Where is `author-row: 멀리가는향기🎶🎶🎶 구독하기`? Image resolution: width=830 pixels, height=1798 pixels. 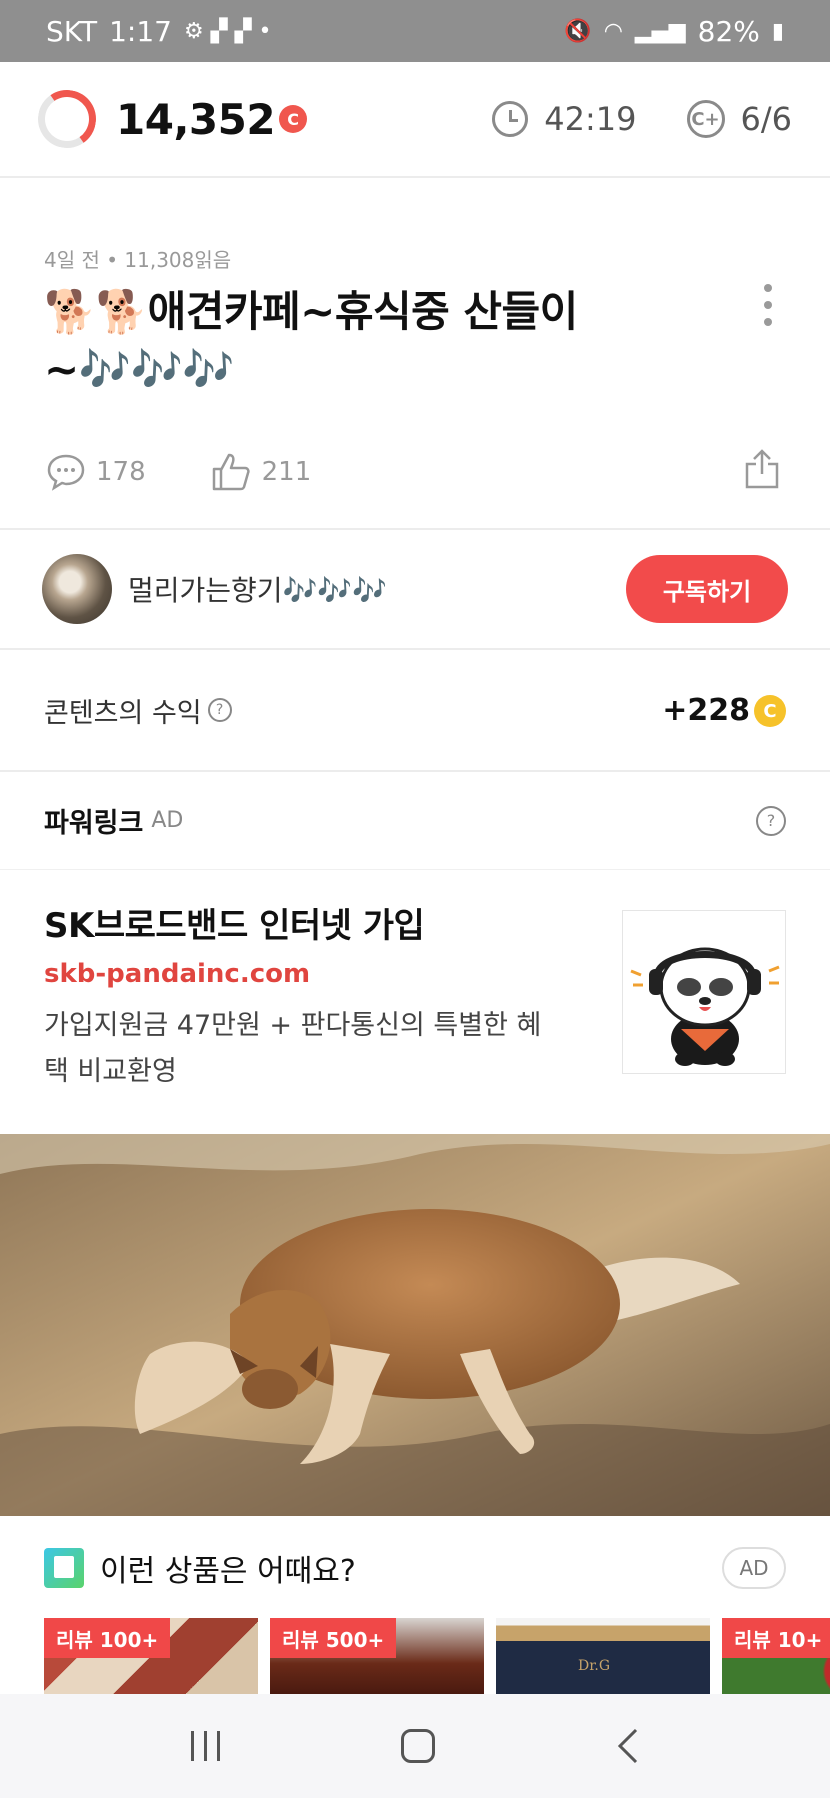 author-row: 멀리가는향기🎶🎶🎶 구독하기 is located at coordinates (415, 590).